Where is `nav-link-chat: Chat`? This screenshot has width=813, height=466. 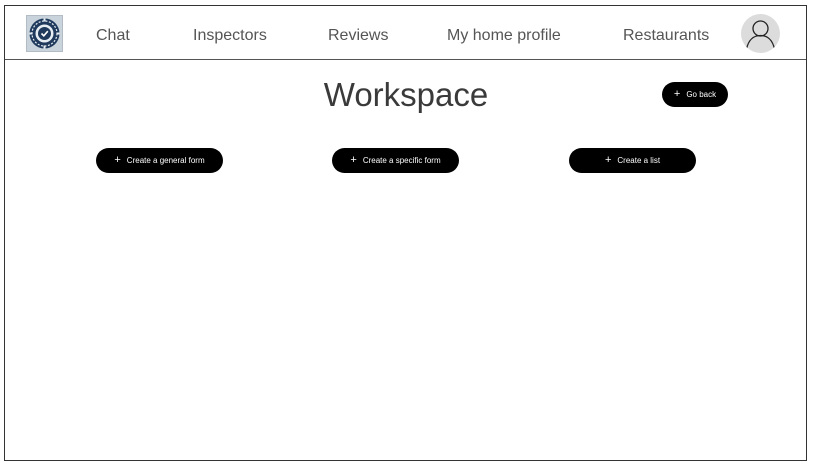 nav-link-chat: Chat is located at coordinates (113, 36).